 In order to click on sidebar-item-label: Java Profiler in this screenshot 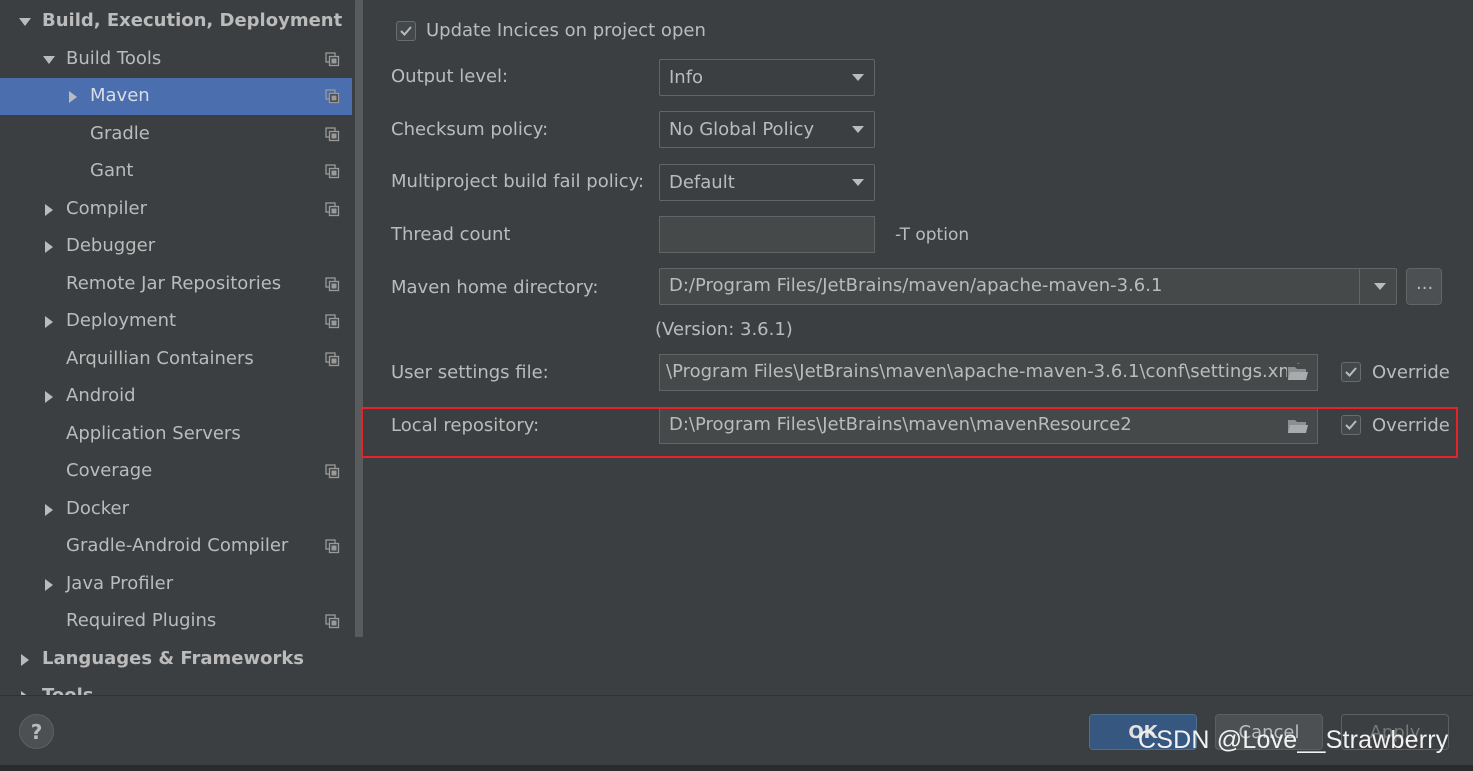, I will do `click(120, 583)`.